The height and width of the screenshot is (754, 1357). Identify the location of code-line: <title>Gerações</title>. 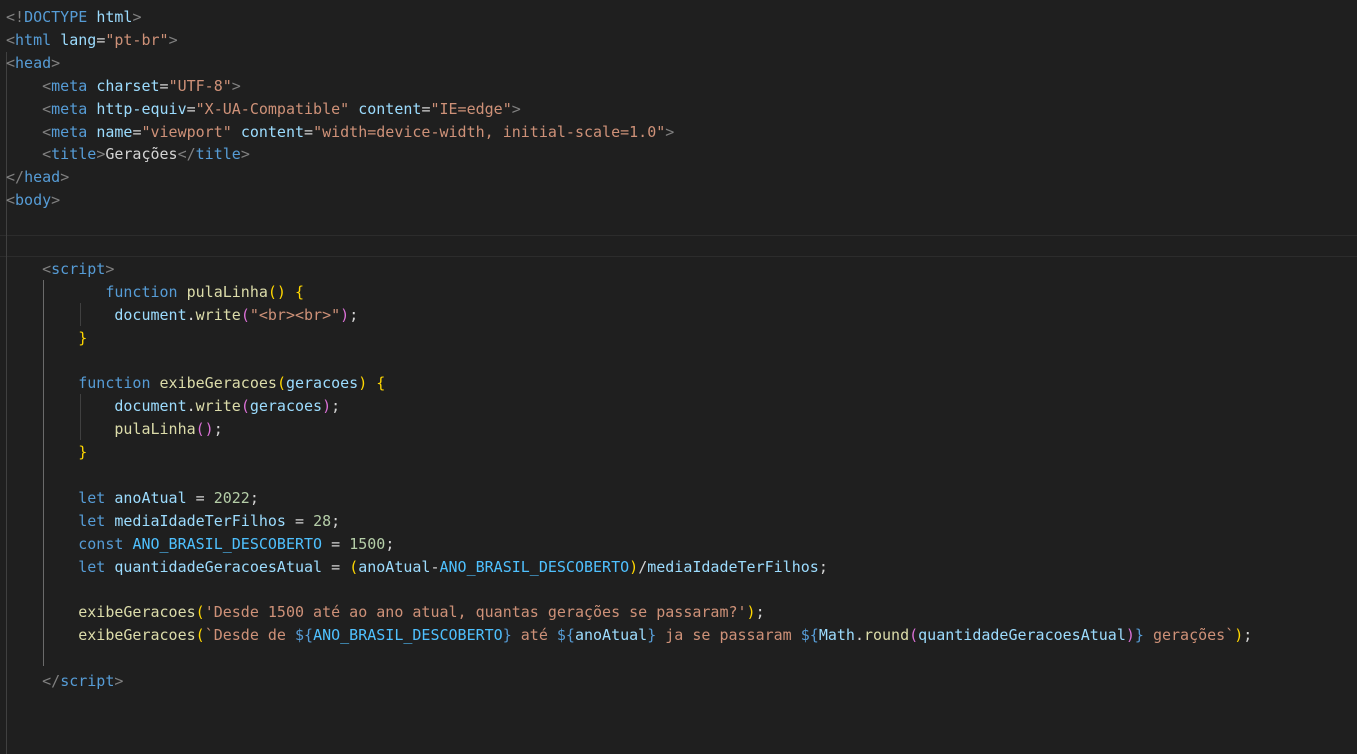
(681, 154).